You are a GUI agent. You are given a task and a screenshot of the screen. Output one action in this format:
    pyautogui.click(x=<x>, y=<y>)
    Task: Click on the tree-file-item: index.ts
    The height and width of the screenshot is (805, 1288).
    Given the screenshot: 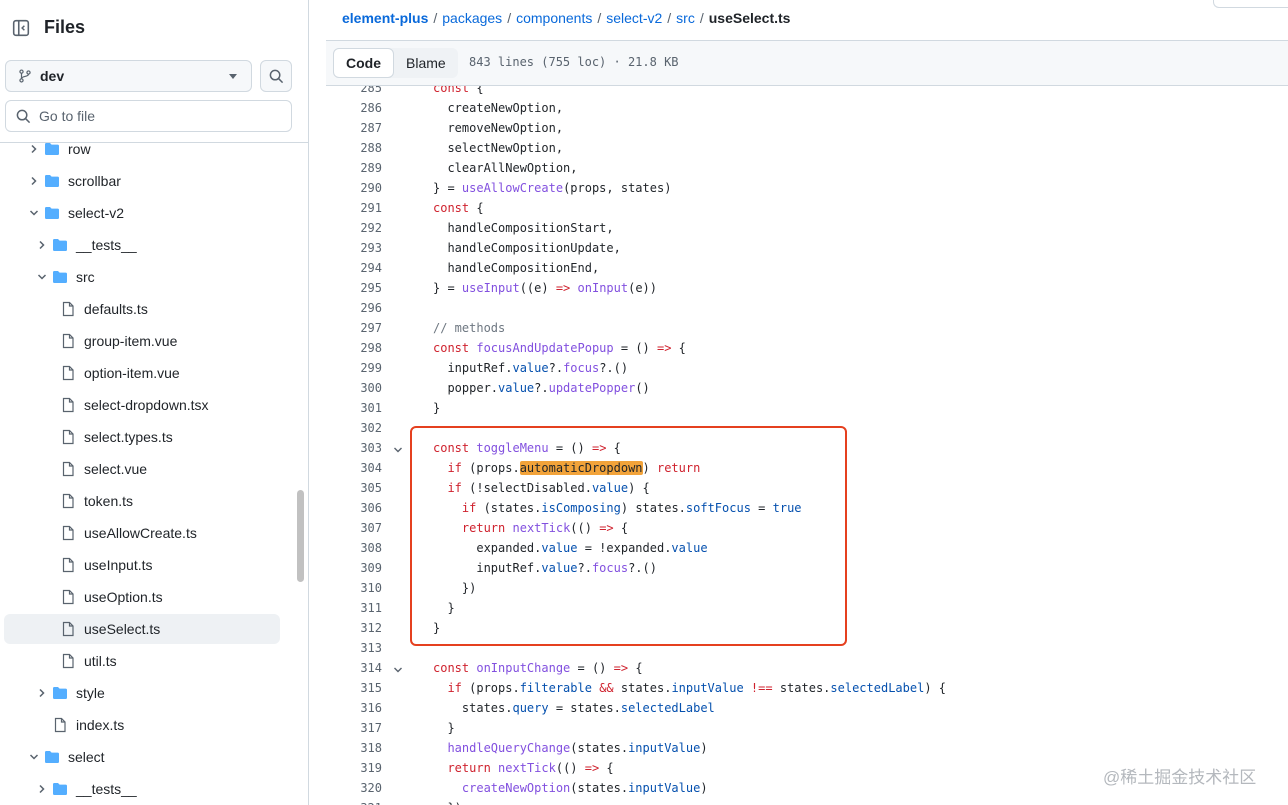 What is the action you would take?
    pyautogui.click(x=142, y=725)
    